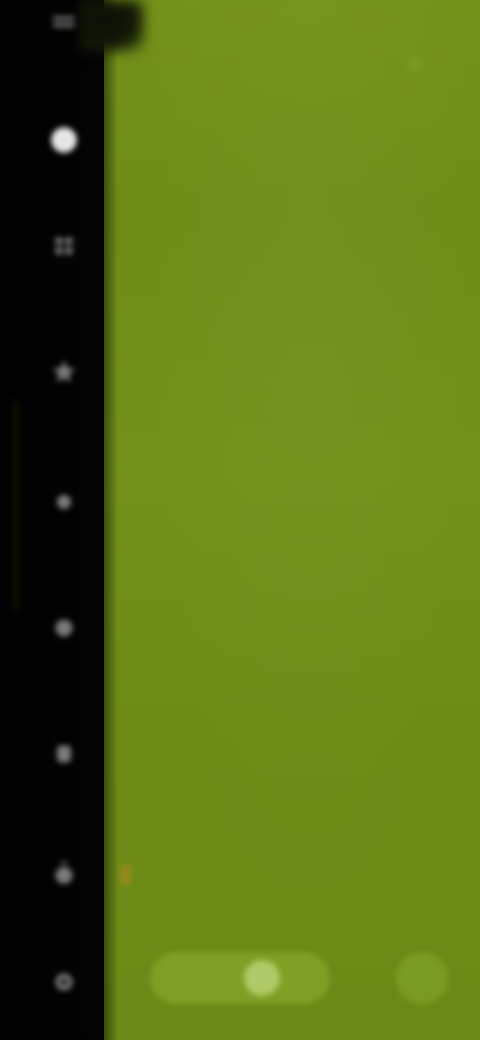 The width and height of the screenshot is (480, 1040). What do you see at coordinates (415, 65) in the screenshot?
I see `status-dot` at bounding box center [415, 65].